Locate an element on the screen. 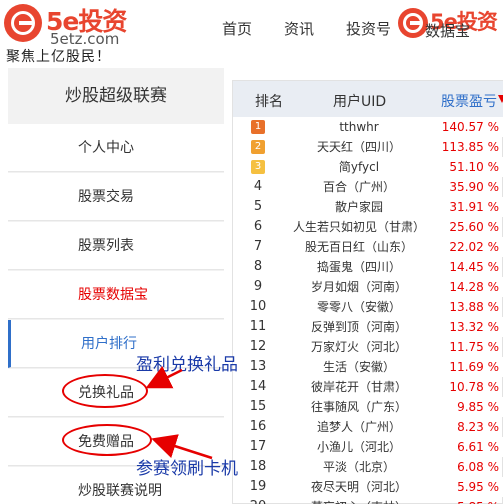 The width and height of the screenshot is (503, 504). table-row: 1 tthwhr 140.57 % is located at coordinates (368, 127).